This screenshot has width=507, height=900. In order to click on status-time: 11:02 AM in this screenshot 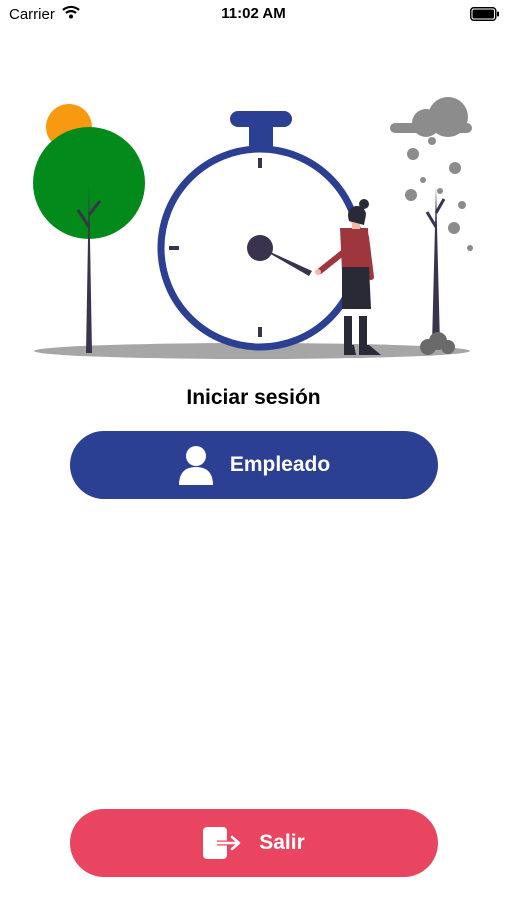, I will do `click(253, 13)`.